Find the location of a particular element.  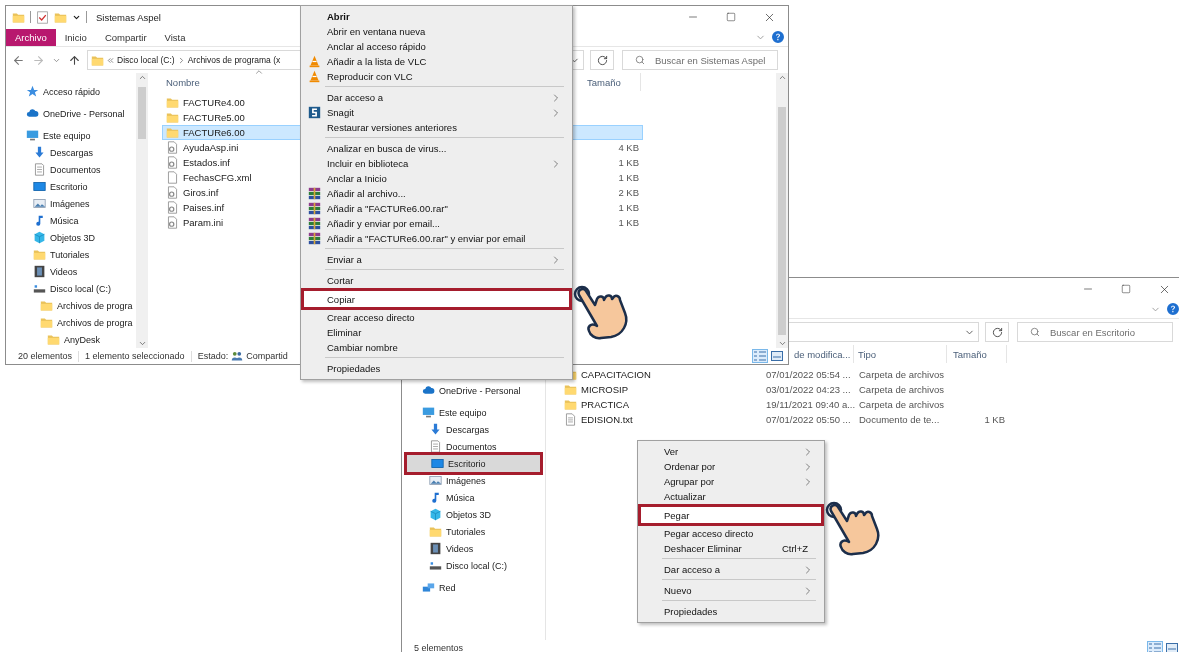

size-cell-text: 4 KB is located at coordinates (628, 147).